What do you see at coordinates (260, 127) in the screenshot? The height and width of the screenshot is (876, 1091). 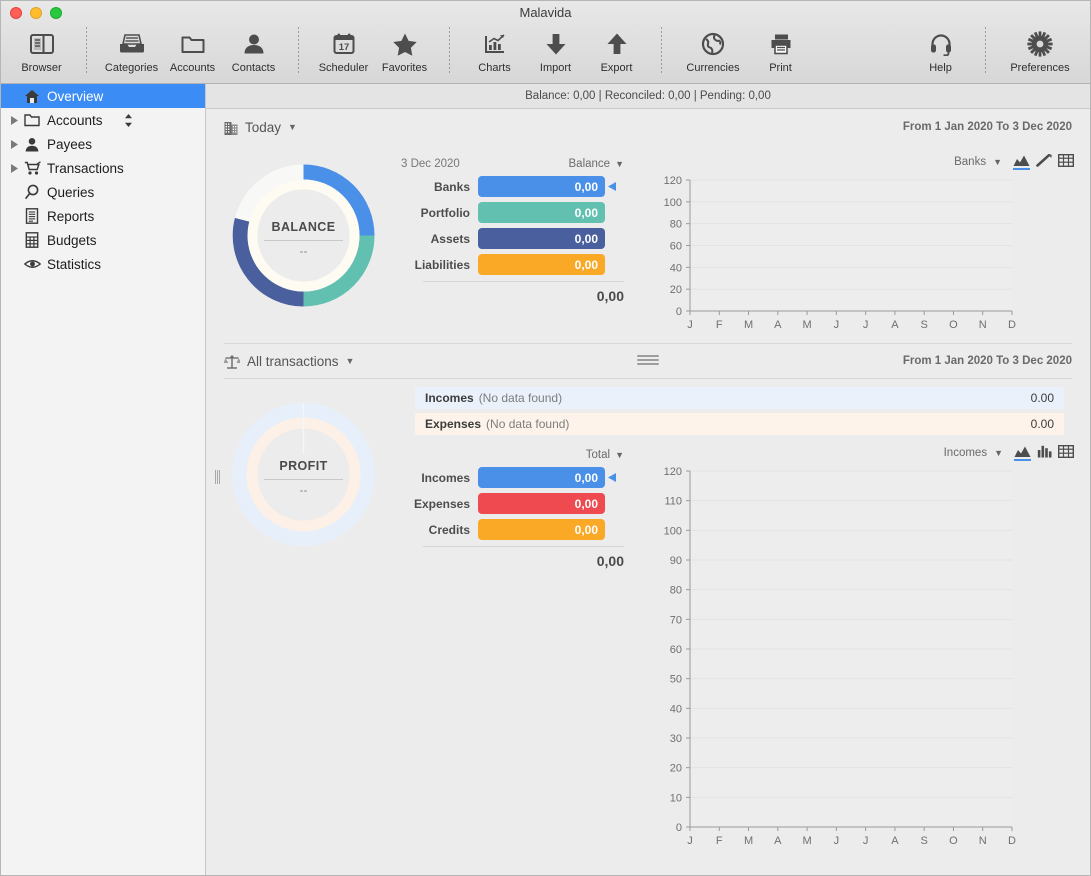 I see `today-section-title: Today ▼` at bounding box center [260, 127].